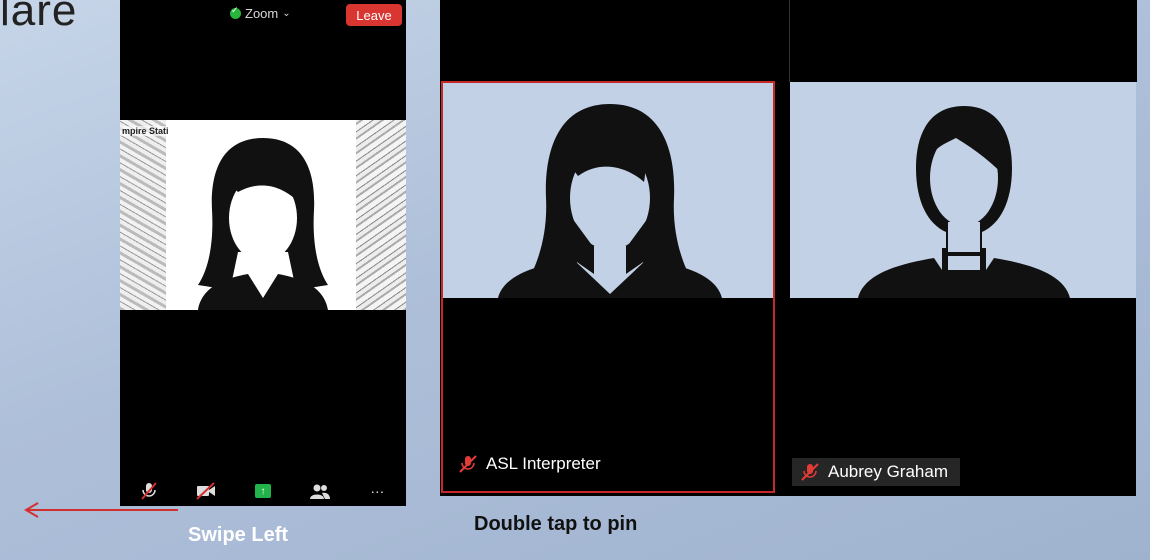 This screenshot has width=1150, height=560. What do you see at coordinates (286, 13) in the screenshot?
I see `chevron-down-icon: ⌄` at bounding box center [286, 13].